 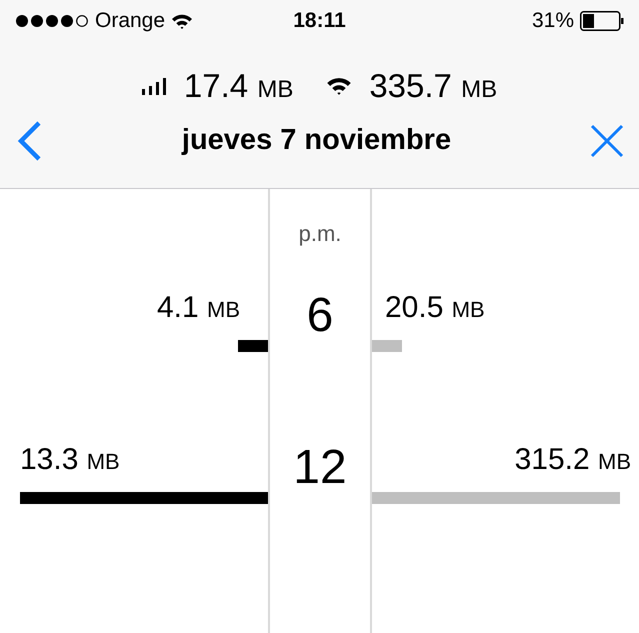 What do you see at coordinates (572, 460) in the screenshot?
I see `usage-amount: 315.2 MB` at bounding box center [572, 460].